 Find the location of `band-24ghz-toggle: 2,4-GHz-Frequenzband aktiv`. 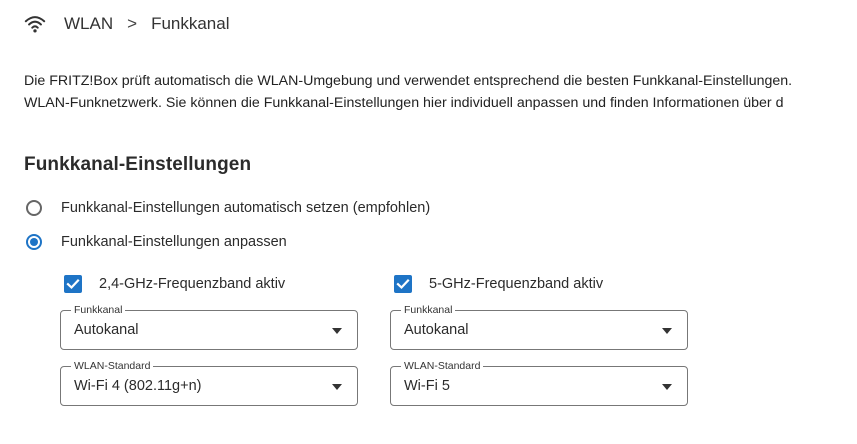

band-24ghz-toggle: 2,4-GHz-Frequenzband aktiv is located at coordinates (174, 284).